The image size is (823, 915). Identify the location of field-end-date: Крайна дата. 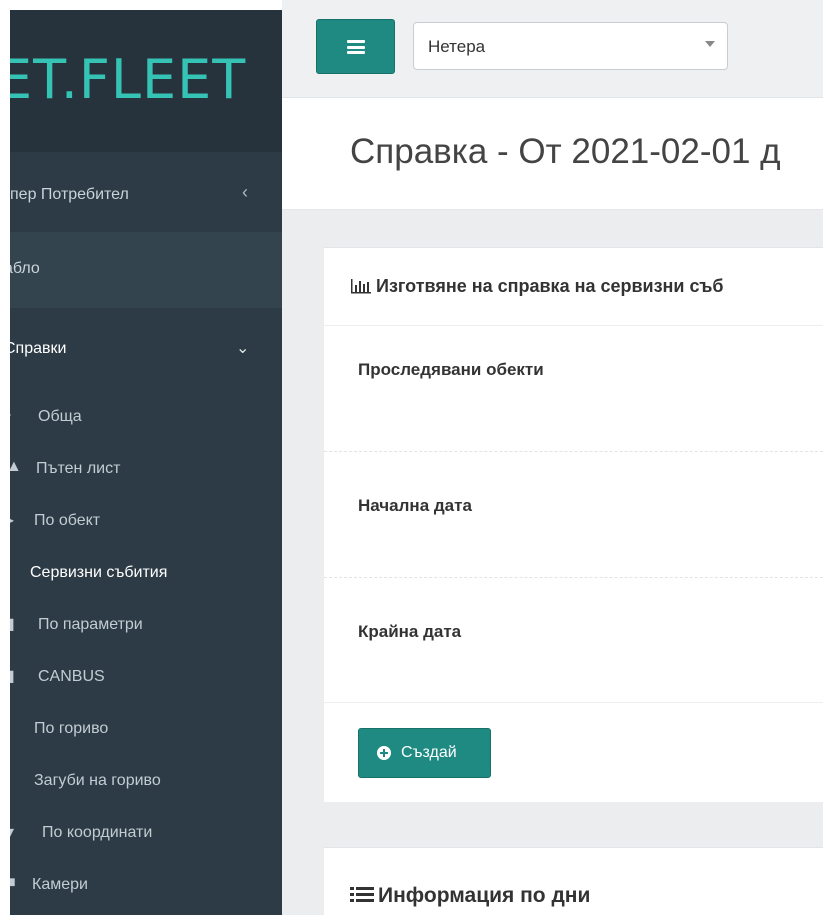
(573, 640).